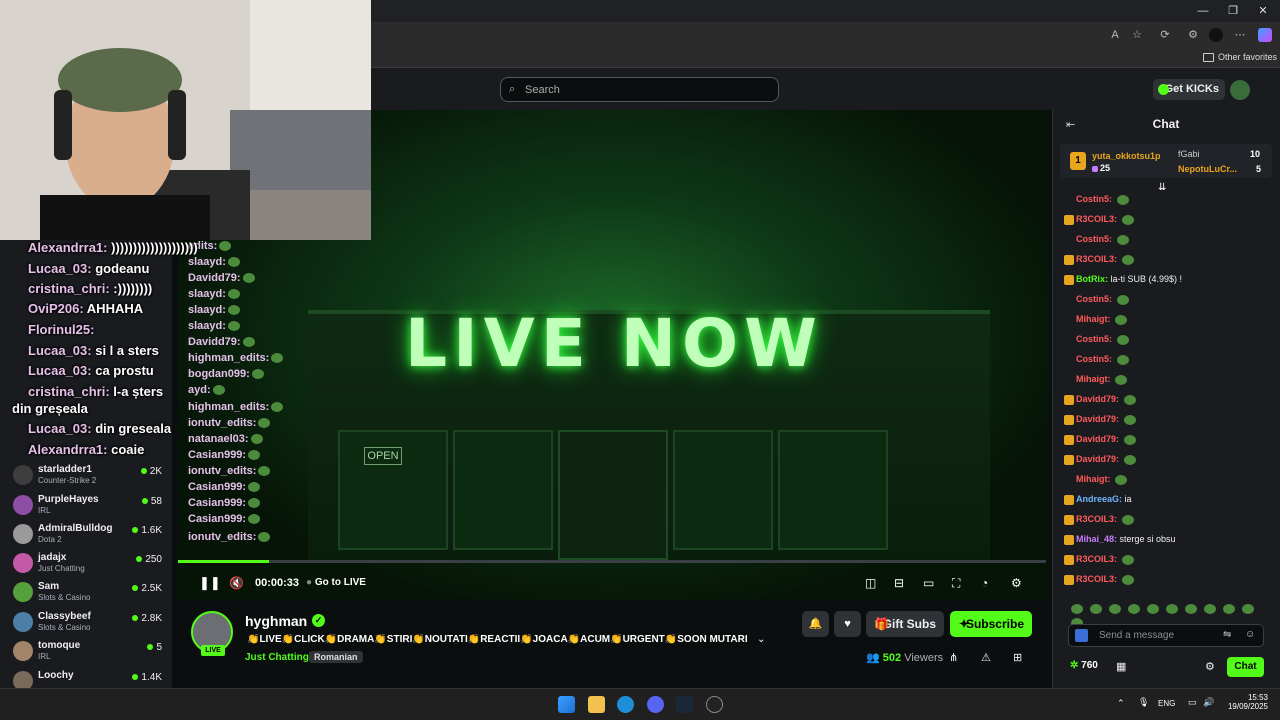 This screenshot has height=720, width=1280. What do you see at coordinates (847, 624) in the screenshot?
I see `follow-heart-button: ♥` at bounding box center [847, 624].